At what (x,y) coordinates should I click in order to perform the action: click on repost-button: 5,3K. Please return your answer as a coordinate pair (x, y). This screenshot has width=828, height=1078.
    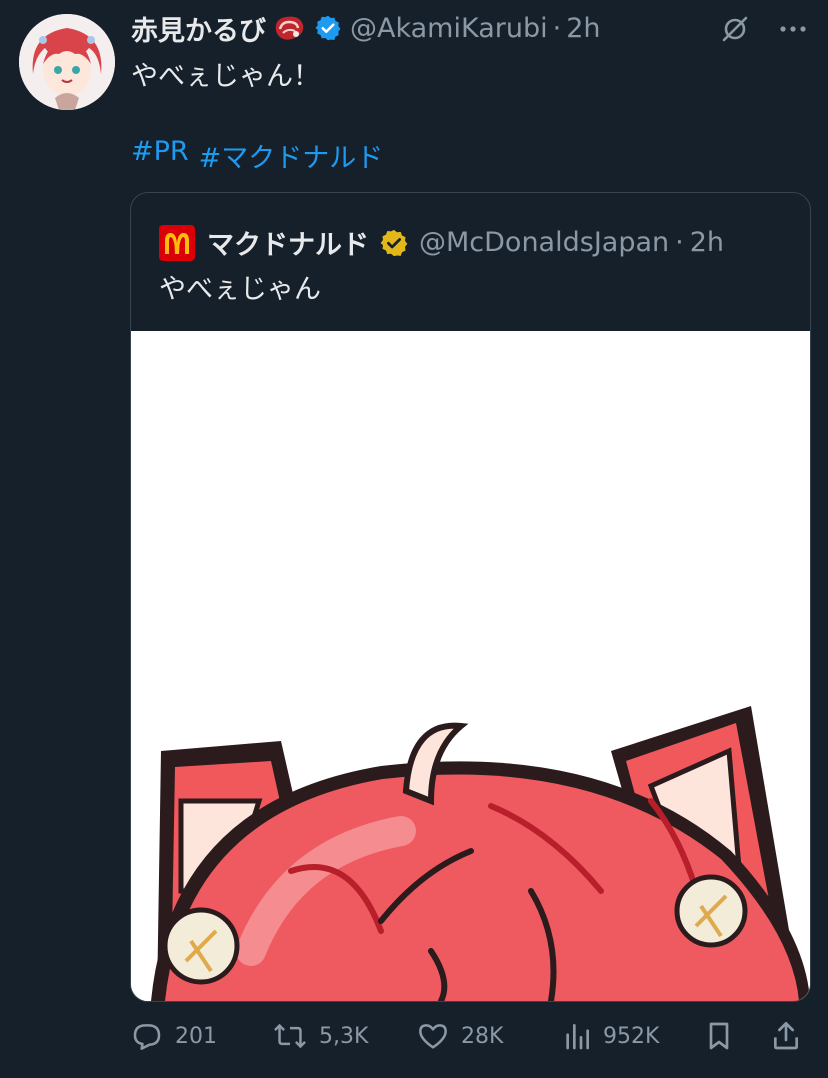
    Looking at the image, I should click on (320, 1036).